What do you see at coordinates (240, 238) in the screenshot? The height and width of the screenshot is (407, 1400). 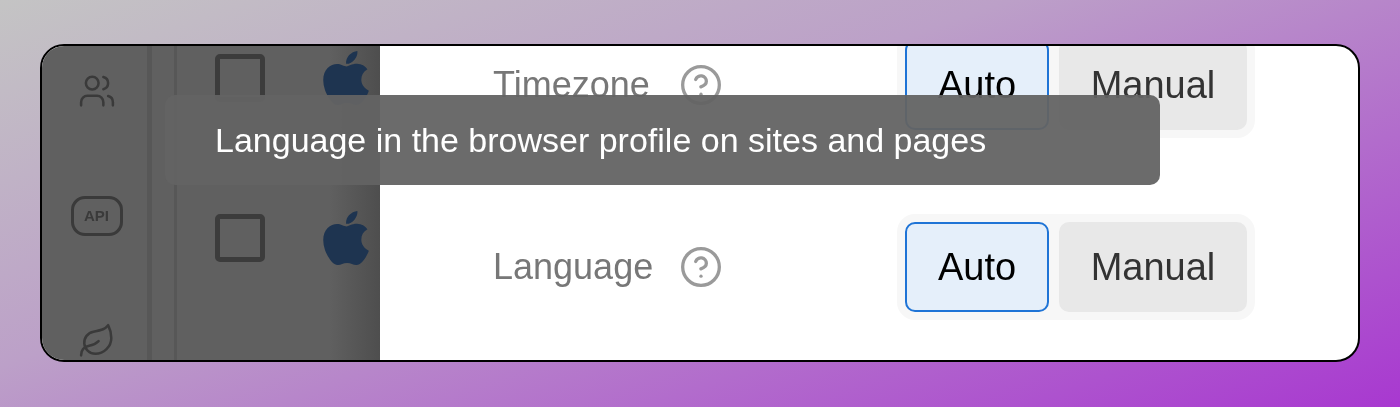 I see `checkbox` at bounding box center [240, 238].